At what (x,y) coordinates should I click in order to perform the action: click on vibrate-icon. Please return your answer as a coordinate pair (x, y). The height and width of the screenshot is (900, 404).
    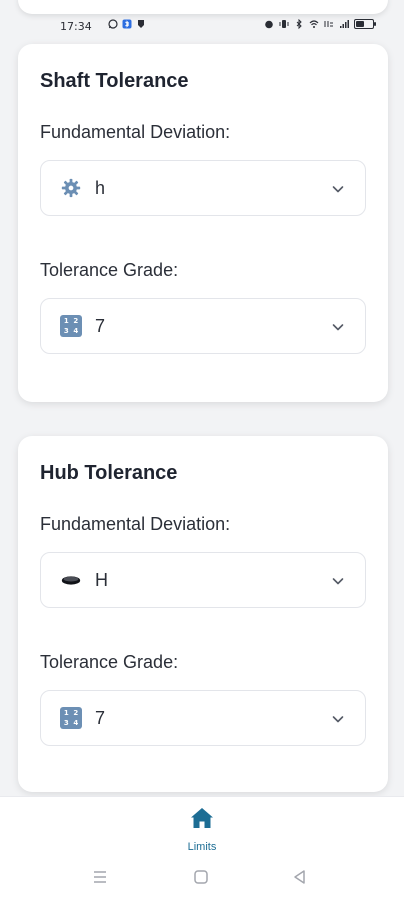
    Looking at the image, I should click on (284, 24).